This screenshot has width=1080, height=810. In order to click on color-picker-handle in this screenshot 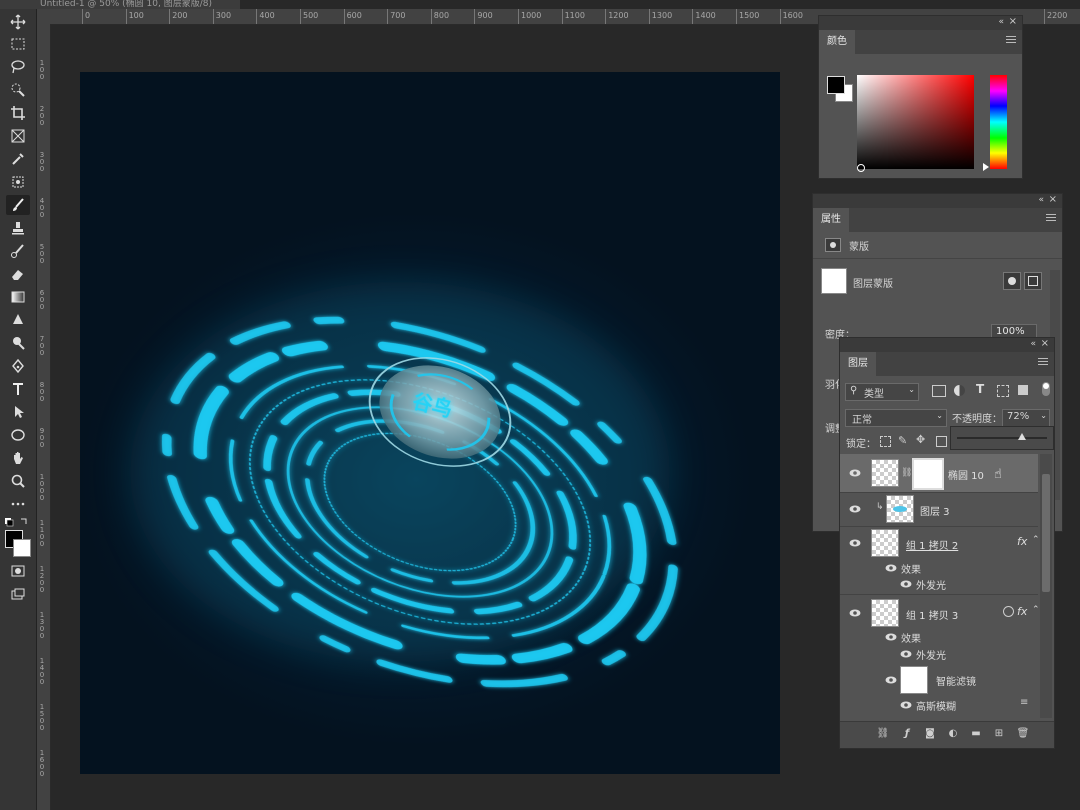, I will do `click(861, 168)`.